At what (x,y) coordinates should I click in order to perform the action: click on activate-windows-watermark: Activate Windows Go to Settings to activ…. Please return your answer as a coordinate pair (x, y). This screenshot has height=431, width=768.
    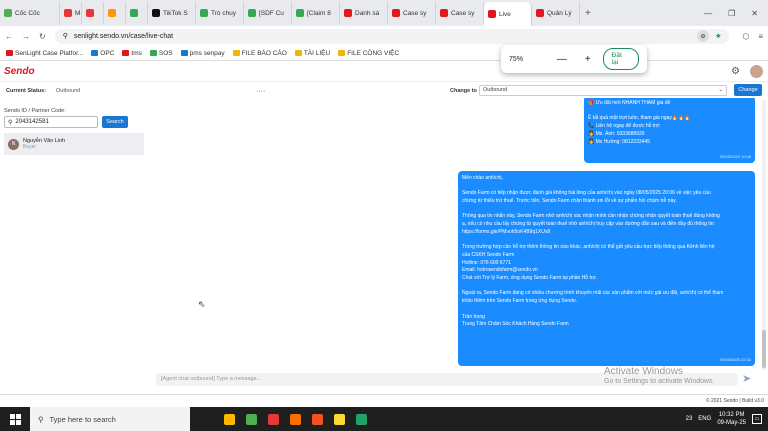
    Looking at the image, I should click on (659, 375).